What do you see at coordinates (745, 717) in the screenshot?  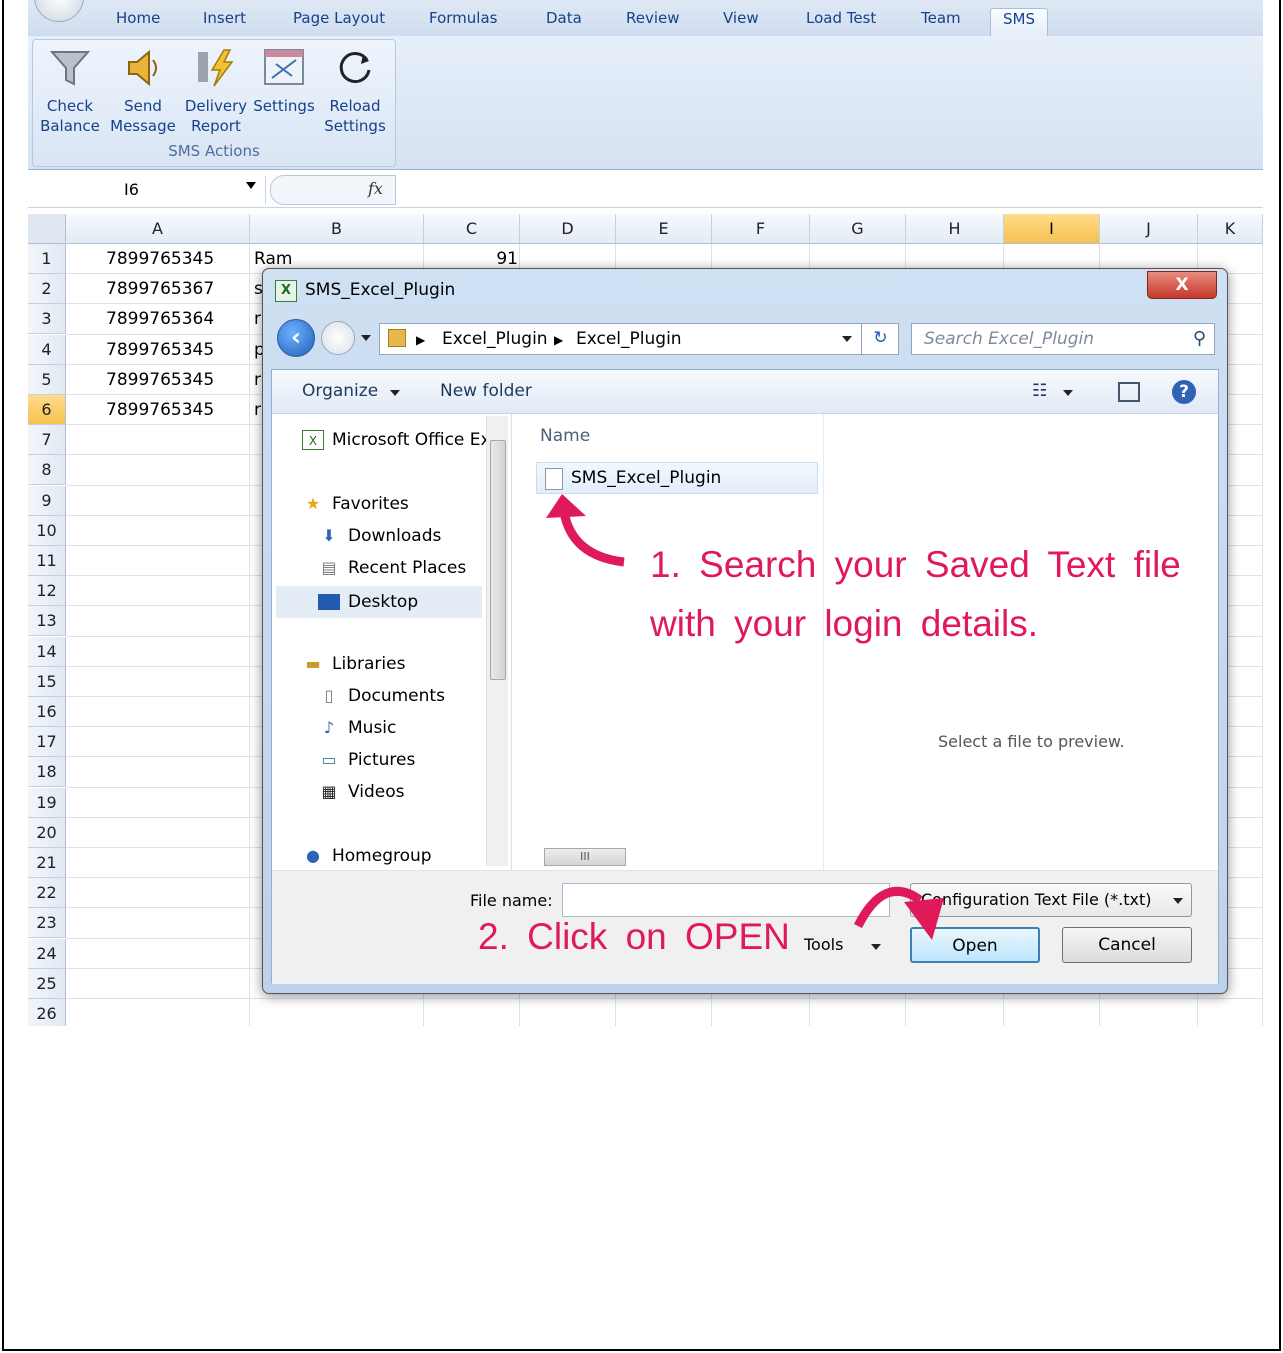 I see `annotation-arrows` at bounding box center [745, 717].